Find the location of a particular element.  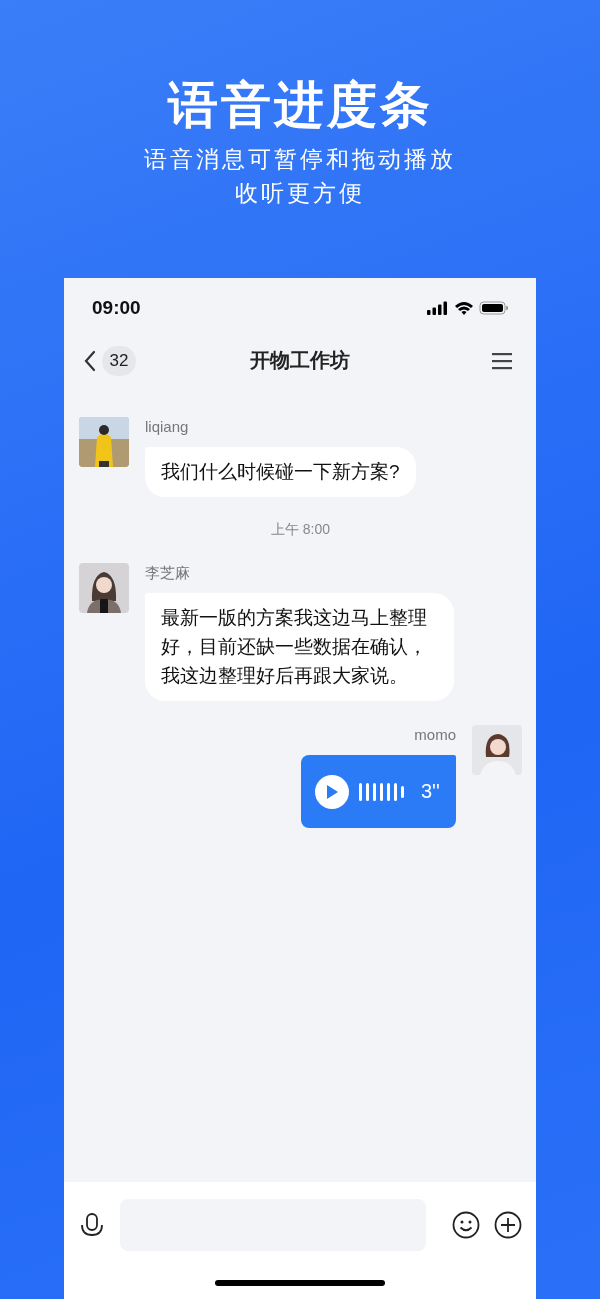

chevron-left-icon is located at coordinates (90, 360).